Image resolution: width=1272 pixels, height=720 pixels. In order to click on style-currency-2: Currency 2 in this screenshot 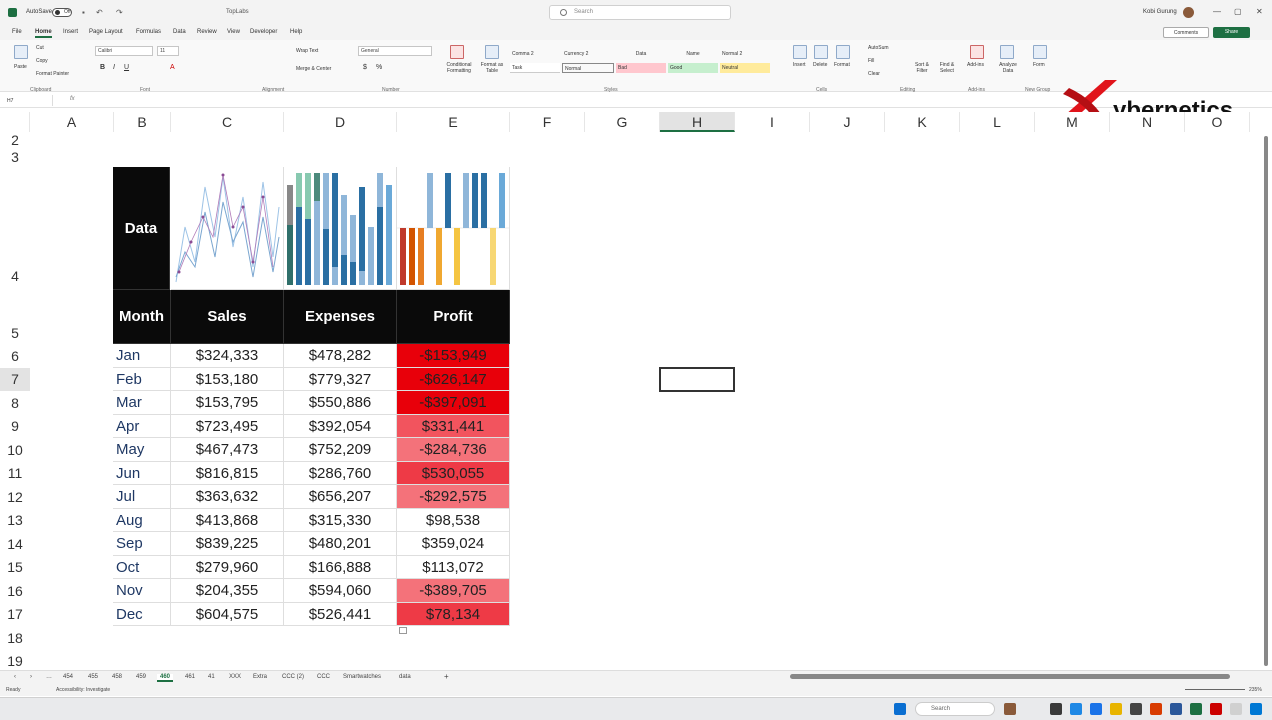, I will do `click(588, 54)`.